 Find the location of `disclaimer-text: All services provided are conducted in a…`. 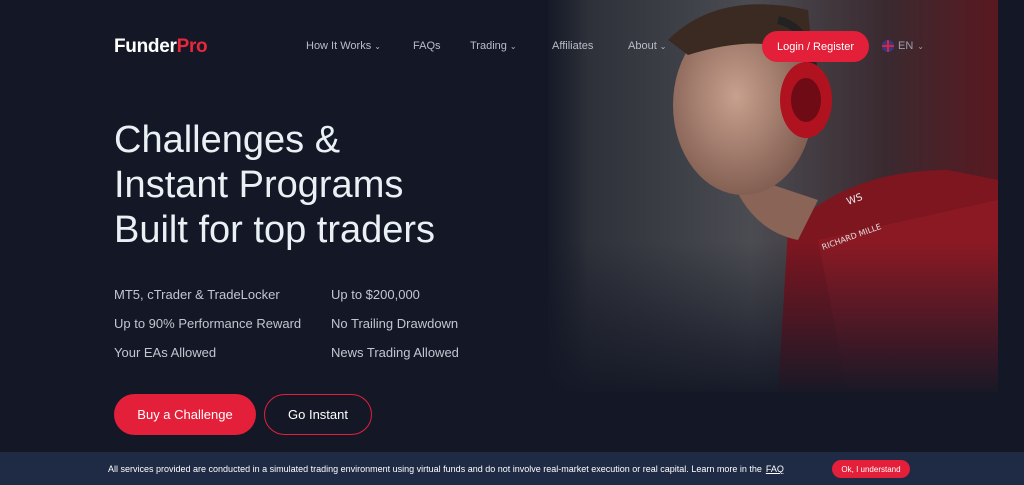

disclaimer-text: All services provided are conducted in a… is located at coordinates (446, 469).